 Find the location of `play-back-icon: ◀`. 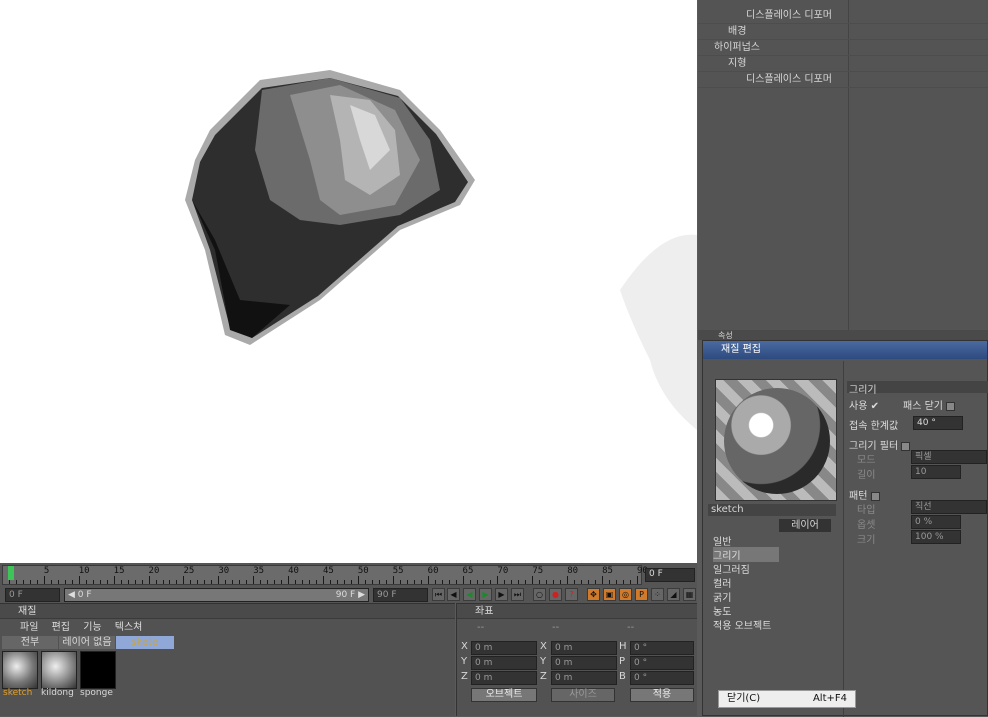

play-back-icon: ◀ is located at coordinates (469, 594).